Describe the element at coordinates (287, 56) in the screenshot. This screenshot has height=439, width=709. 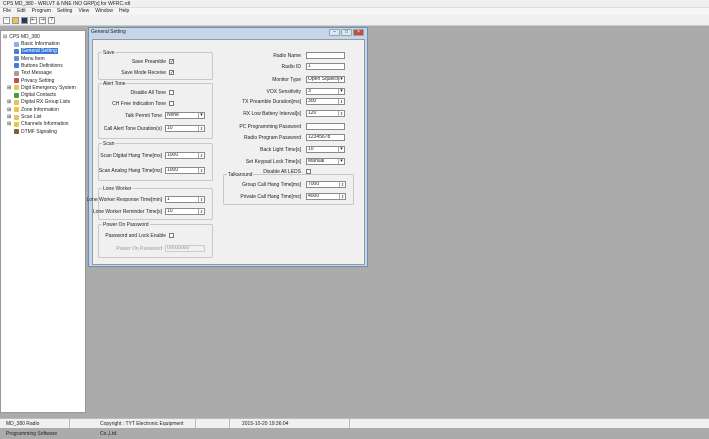
I see `label: Radio Name` at that location.